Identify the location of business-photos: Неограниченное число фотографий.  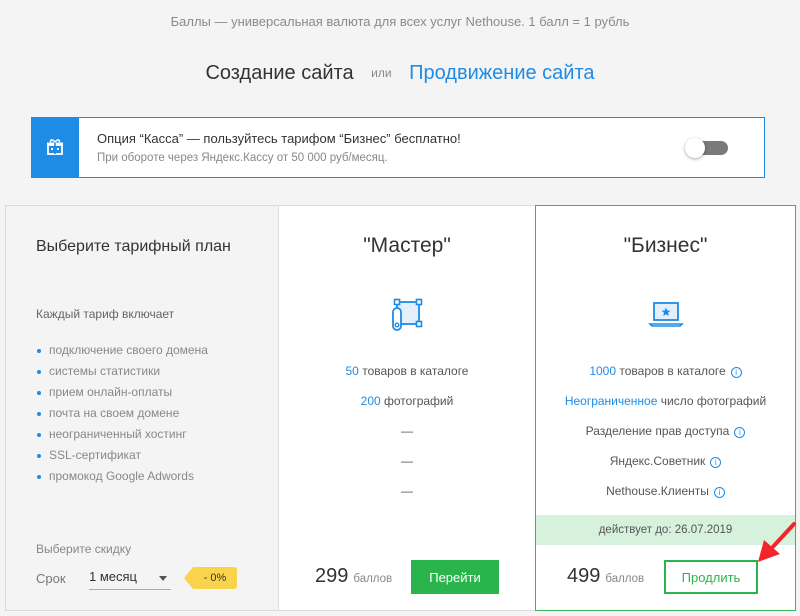
(665, 401).